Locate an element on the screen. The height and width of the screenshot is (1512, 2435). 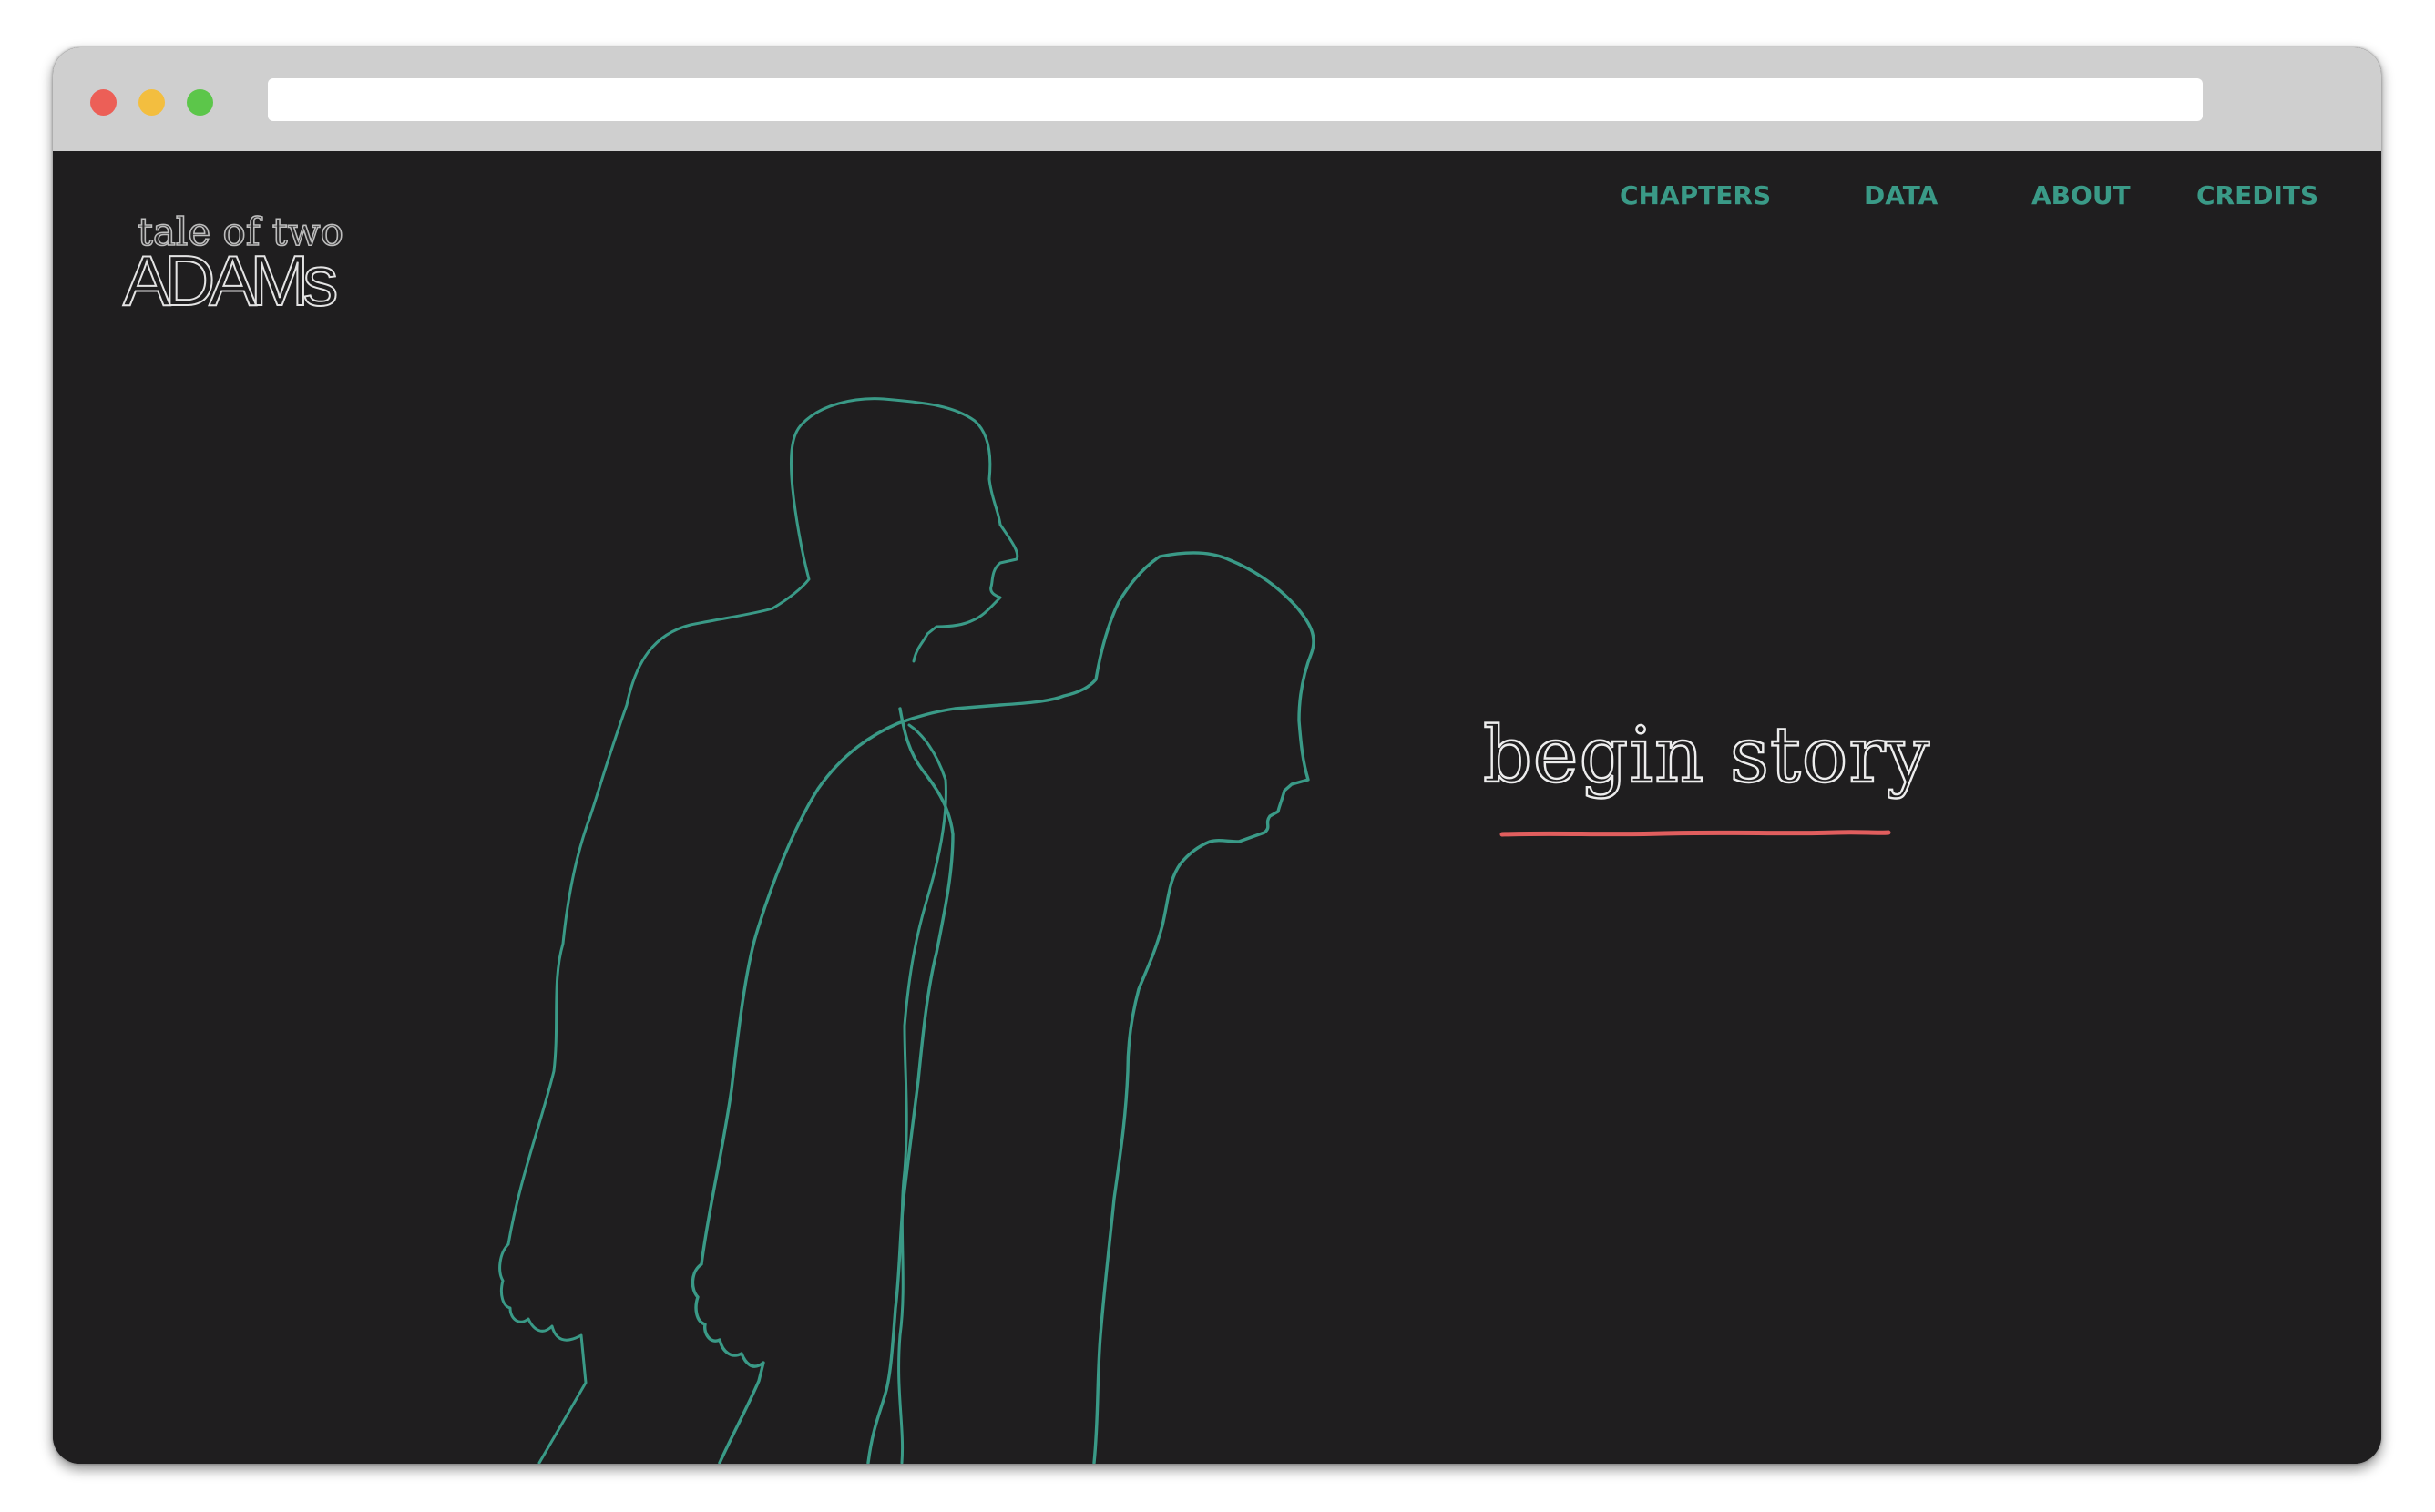
logo-wordmark: ADAMs is located at coordinates (230, 280).